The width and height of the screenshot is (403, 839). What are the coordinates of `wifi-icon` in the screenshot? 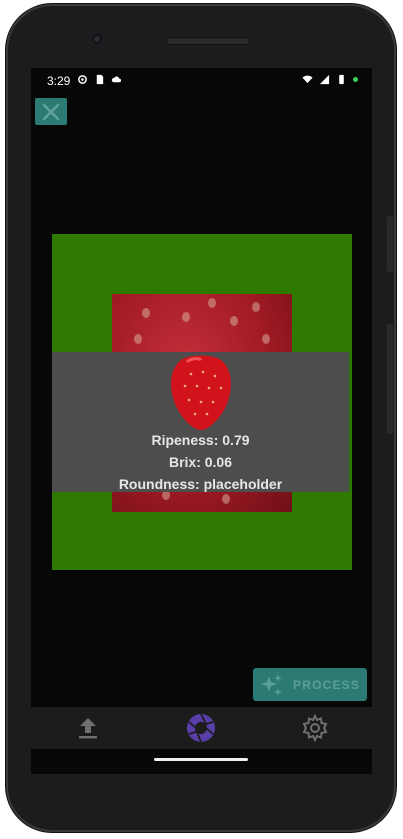 It's located at (307, 79).